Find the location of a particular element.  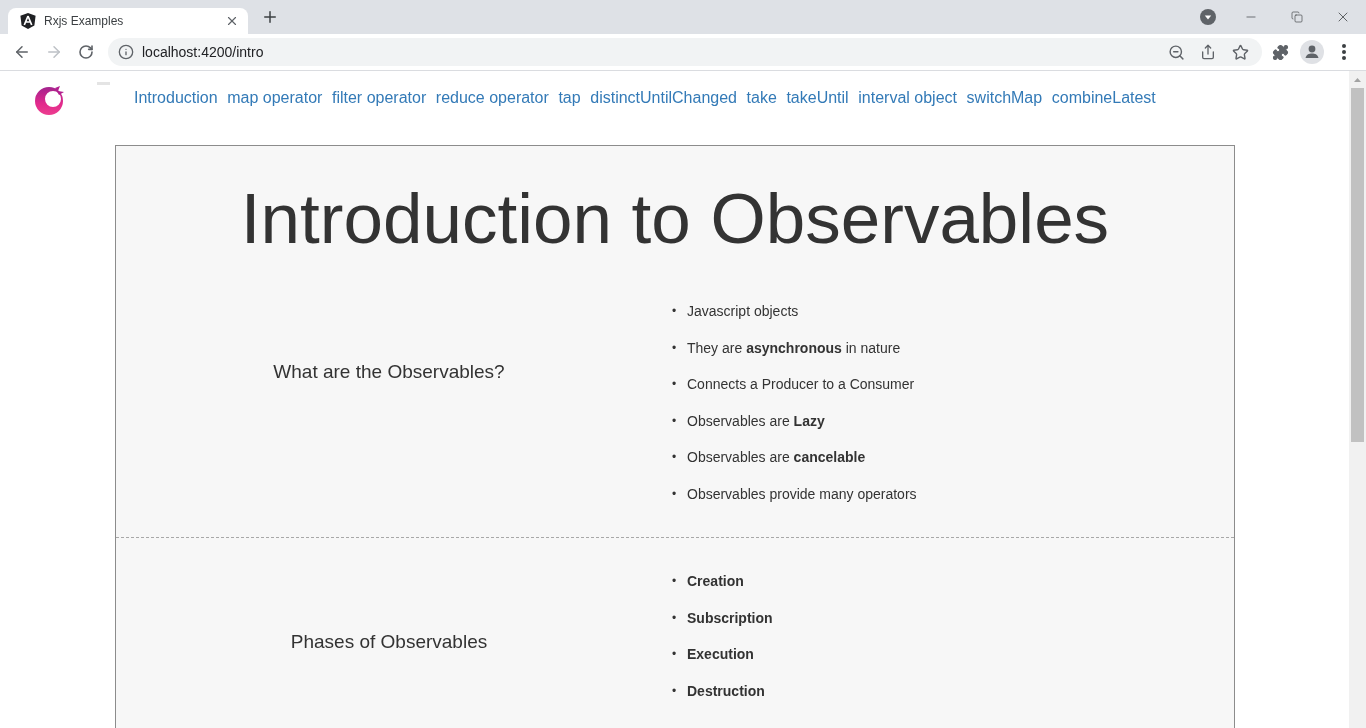

nav-link: filter operator is located at coordinates (379, 98).